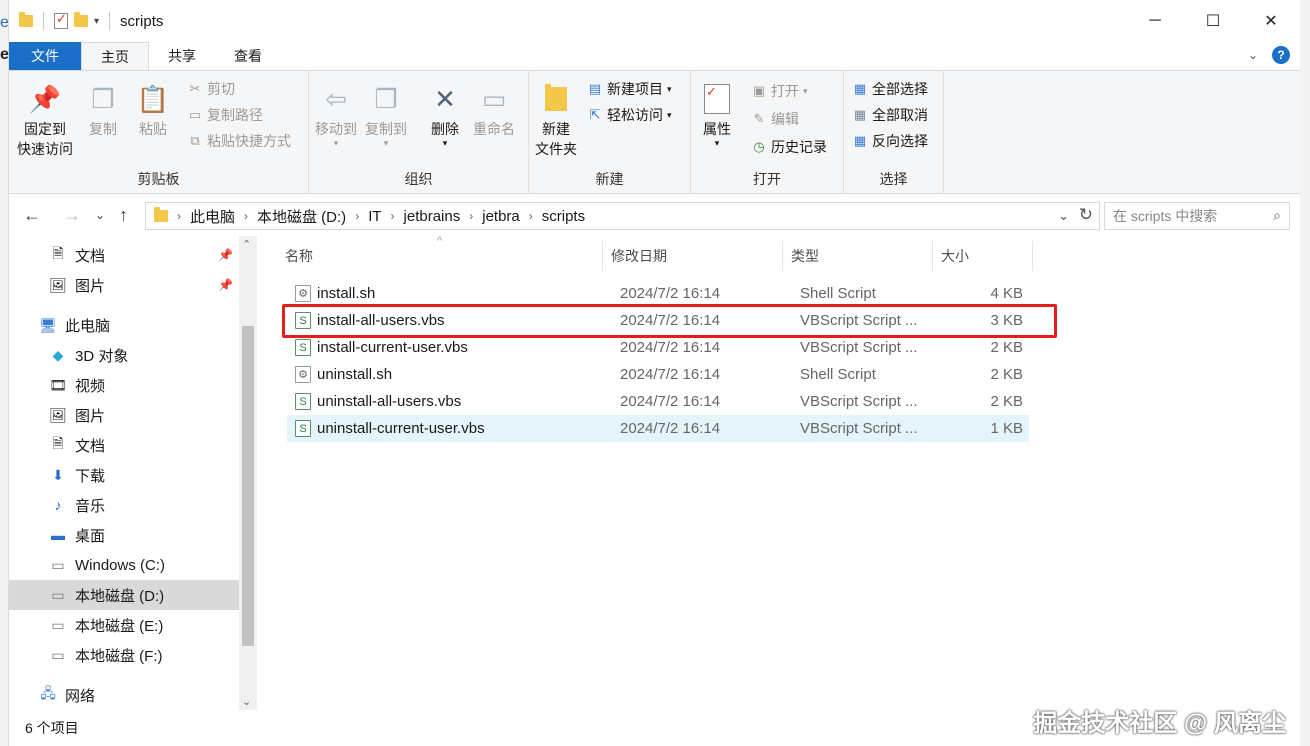 Image resolution: width=1310 pixels, height=746 pixels. What do you see at coordinates (1063, 216) in the screenshot?
I see `address-dropdown-icon: ⌄` at bounding box center [1063, 216].